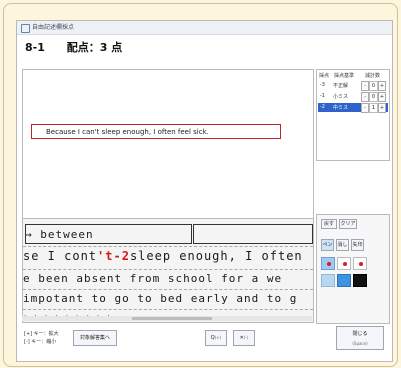 This screenshot has height=368, width=401. What do you see at coordinates (344, 280) in the screenshot?
I see `color-swatch-mid-blue` at bounding box center [344, 280].